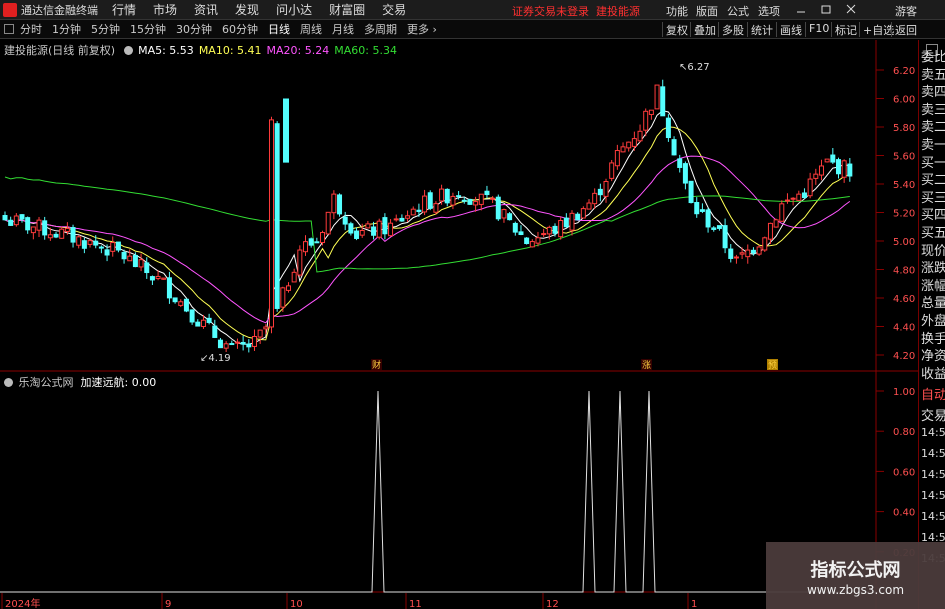  What do you see at coordinates (933, 321) in the screenshot?
I see `quote-label: 外盘` at bounding box center [933, 321].